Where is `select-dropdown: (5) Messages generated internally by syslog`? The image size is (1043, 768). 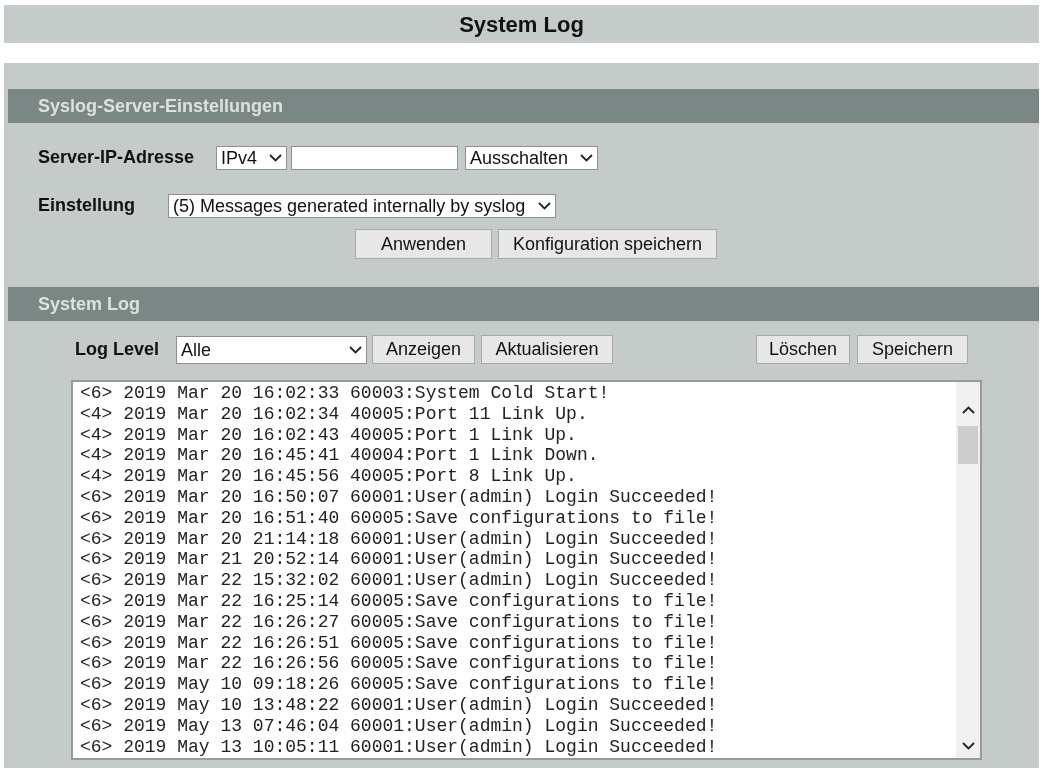
select-dropdown: (5) Messages generated internally by syslog is located at coordinates (362, 205).